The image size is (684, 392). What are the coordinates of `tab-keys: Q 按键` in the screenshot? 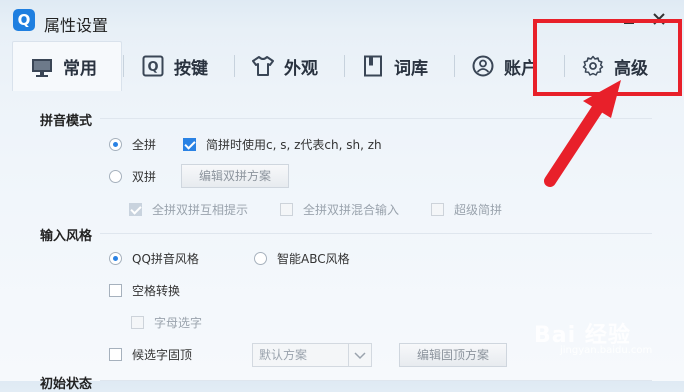 It's located at (175, 66).